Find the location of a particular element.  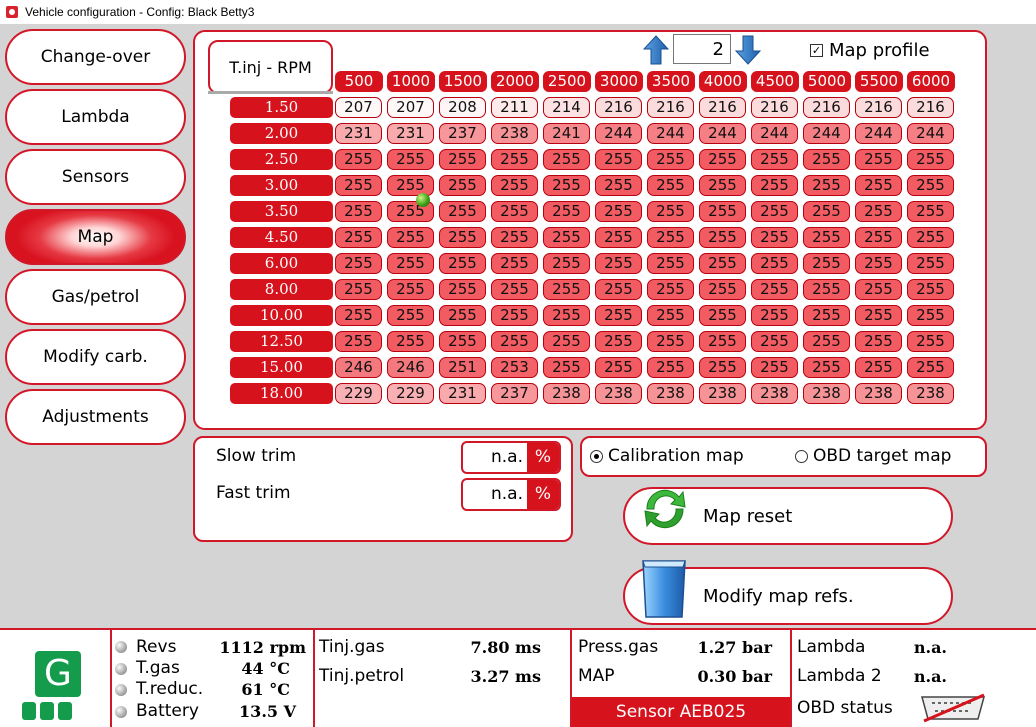

map-cell: 211 is located at coordinates (514, 107).